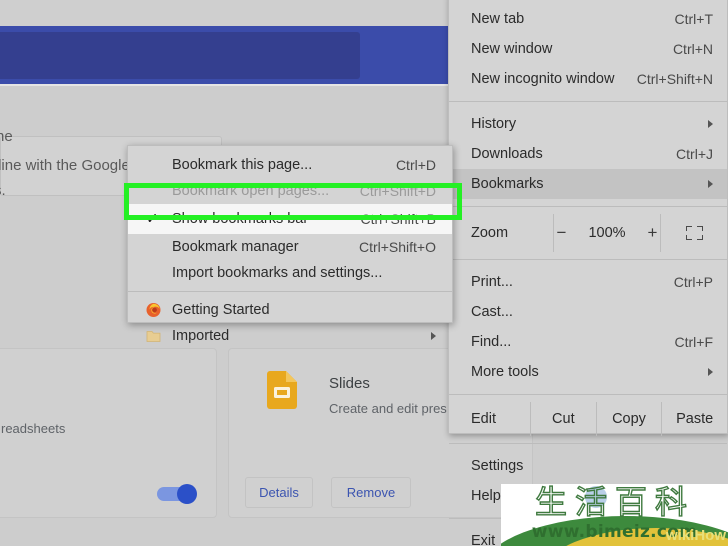  I want to click on folder-icon, so click(153, 336).